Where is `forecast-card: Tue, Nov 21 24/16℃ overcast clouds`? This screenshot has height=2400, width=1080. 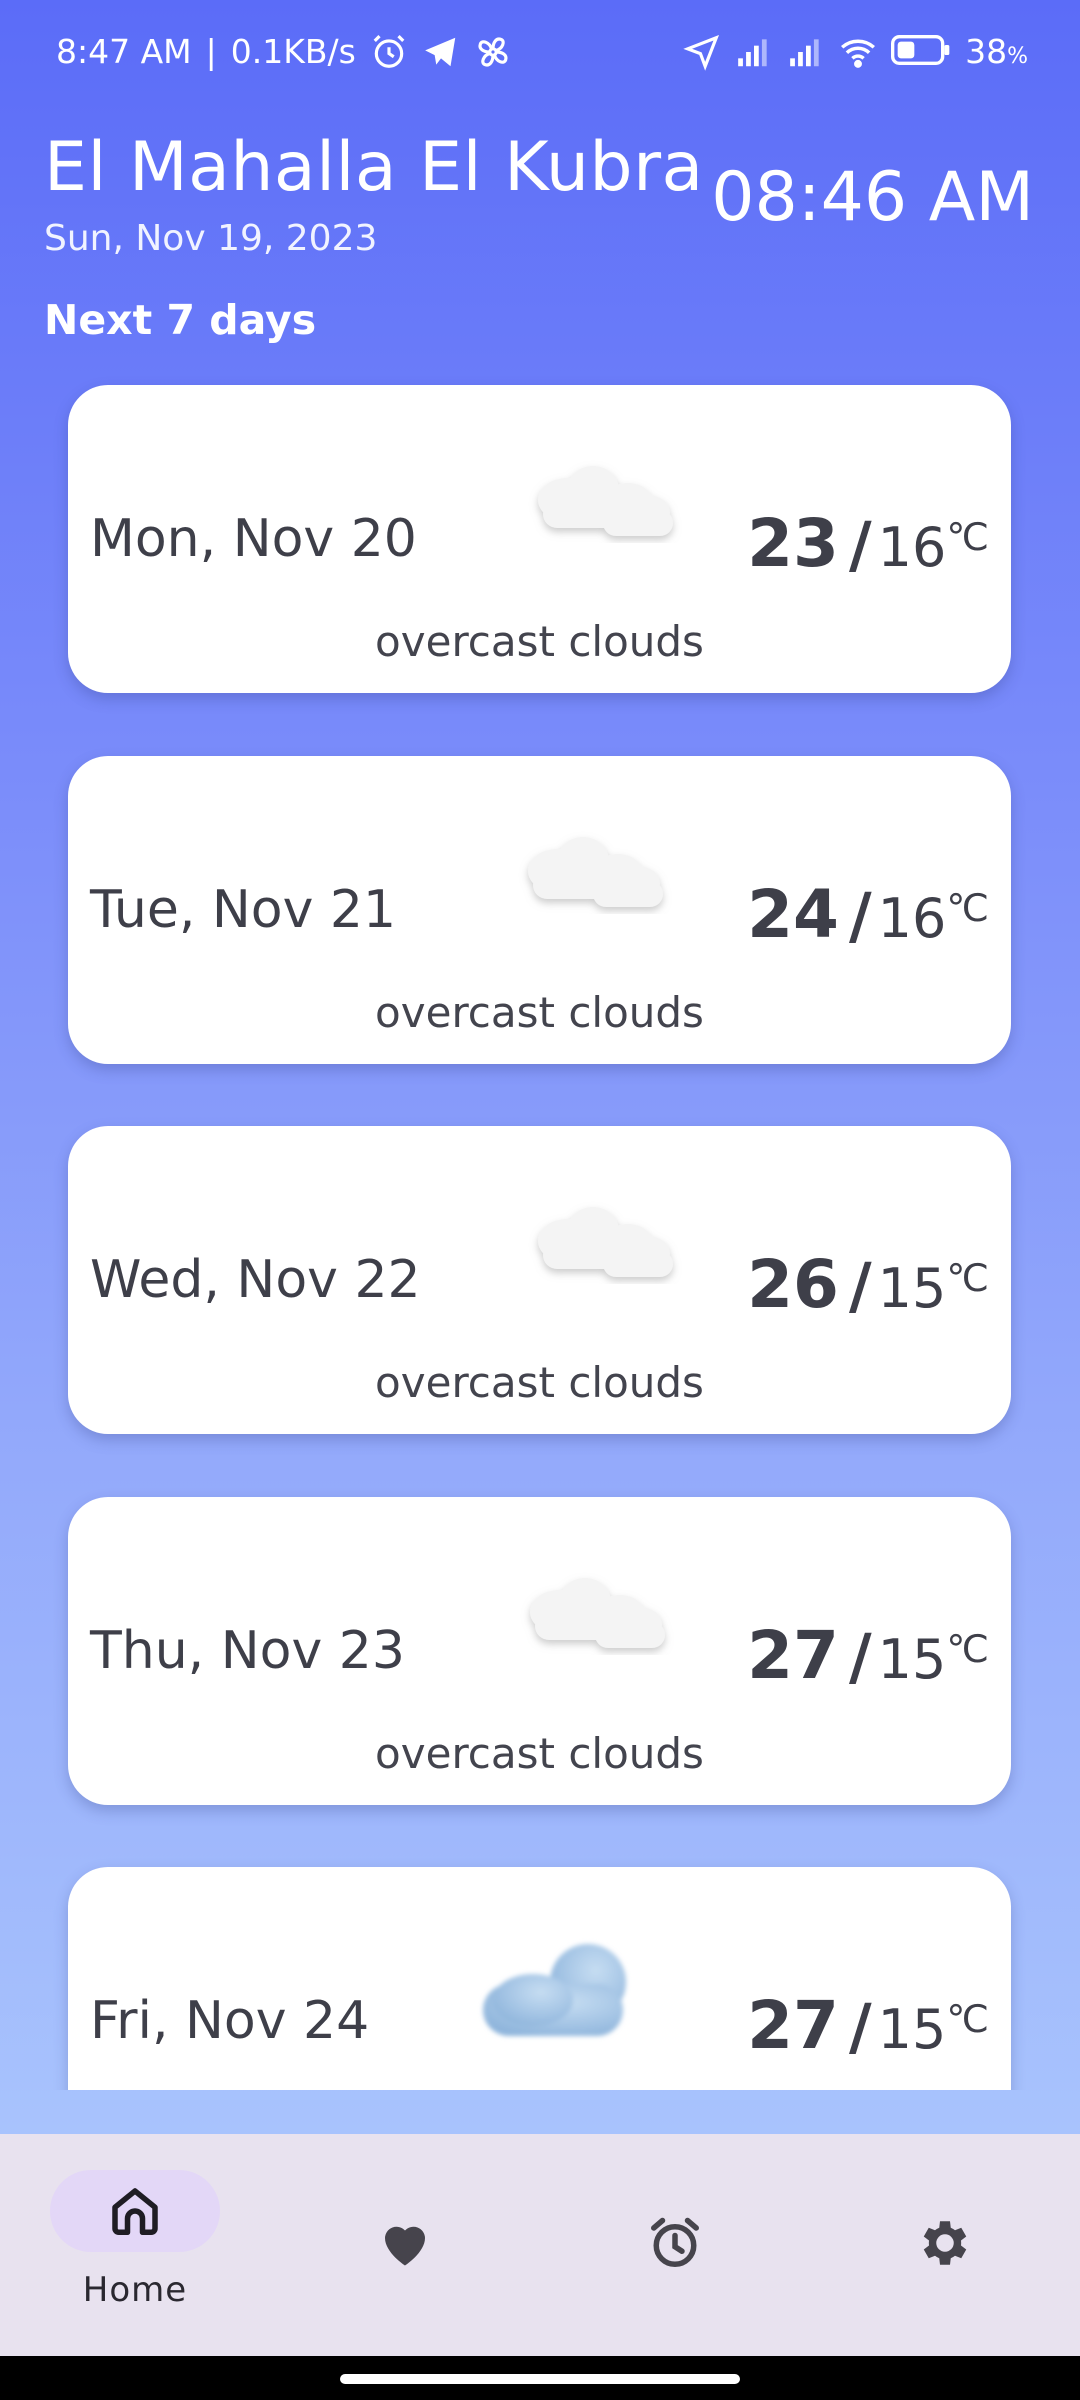
forecast-card: Tue, Nov 21 24/16℃ overcast clouds is located at coordinates (539, 910).